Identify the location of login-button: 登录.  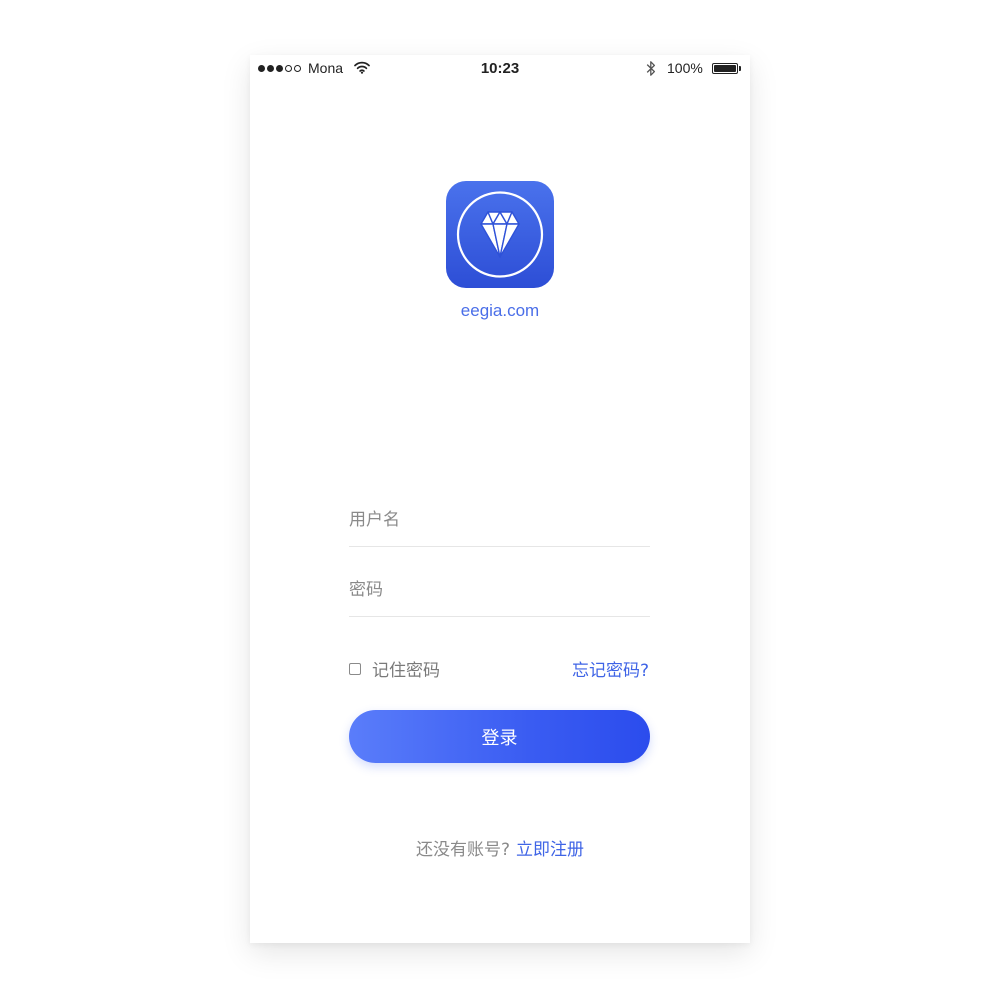
(499, 736).